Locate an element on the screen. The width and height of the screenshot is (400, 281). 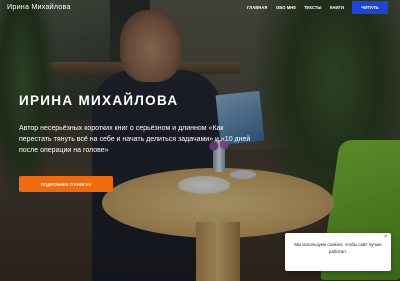
close-icon: × is located at coordinates (385, 237).